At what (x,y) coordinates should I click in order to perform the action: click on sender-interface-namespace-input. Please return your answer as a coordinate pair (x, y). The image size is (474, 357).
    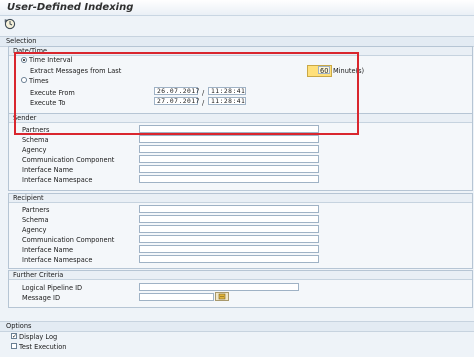
    Looking at the image, I should click on (229, 179).